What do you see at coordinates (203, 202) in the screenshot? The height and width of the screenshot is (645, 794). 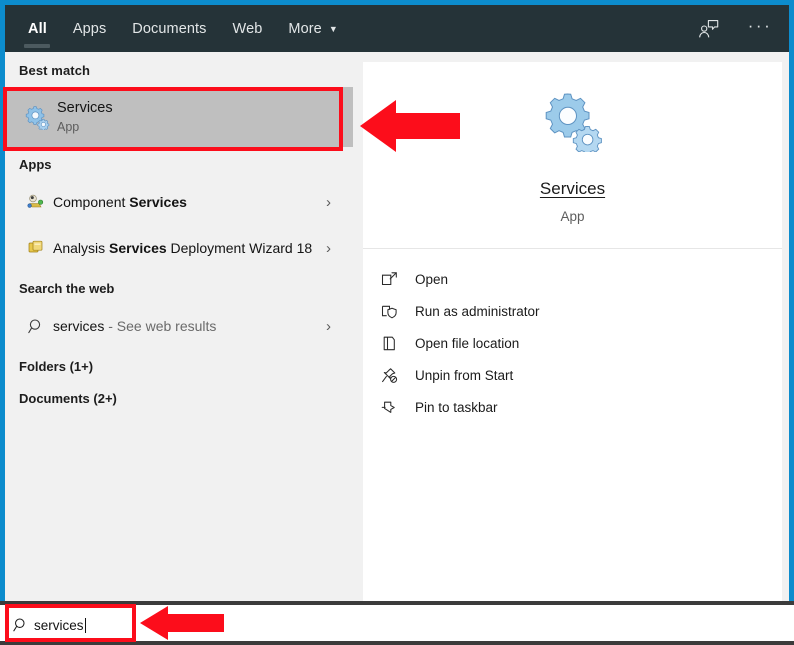 I see `result-component-services-label: Component Services` at bounding box center [203, 202].